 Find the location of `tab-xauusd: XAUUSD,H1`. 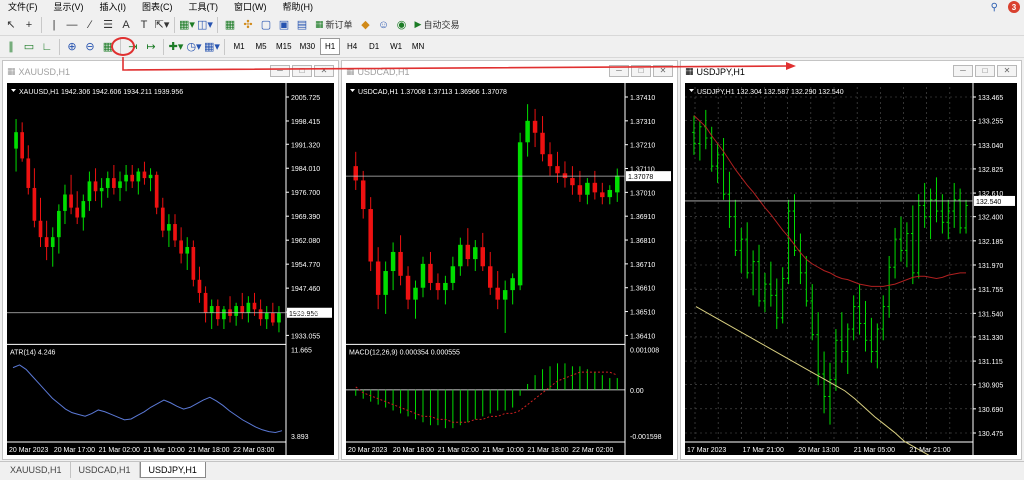

tab-xauusd: XAUUSD,H1 is located at coordinates (36, 470).